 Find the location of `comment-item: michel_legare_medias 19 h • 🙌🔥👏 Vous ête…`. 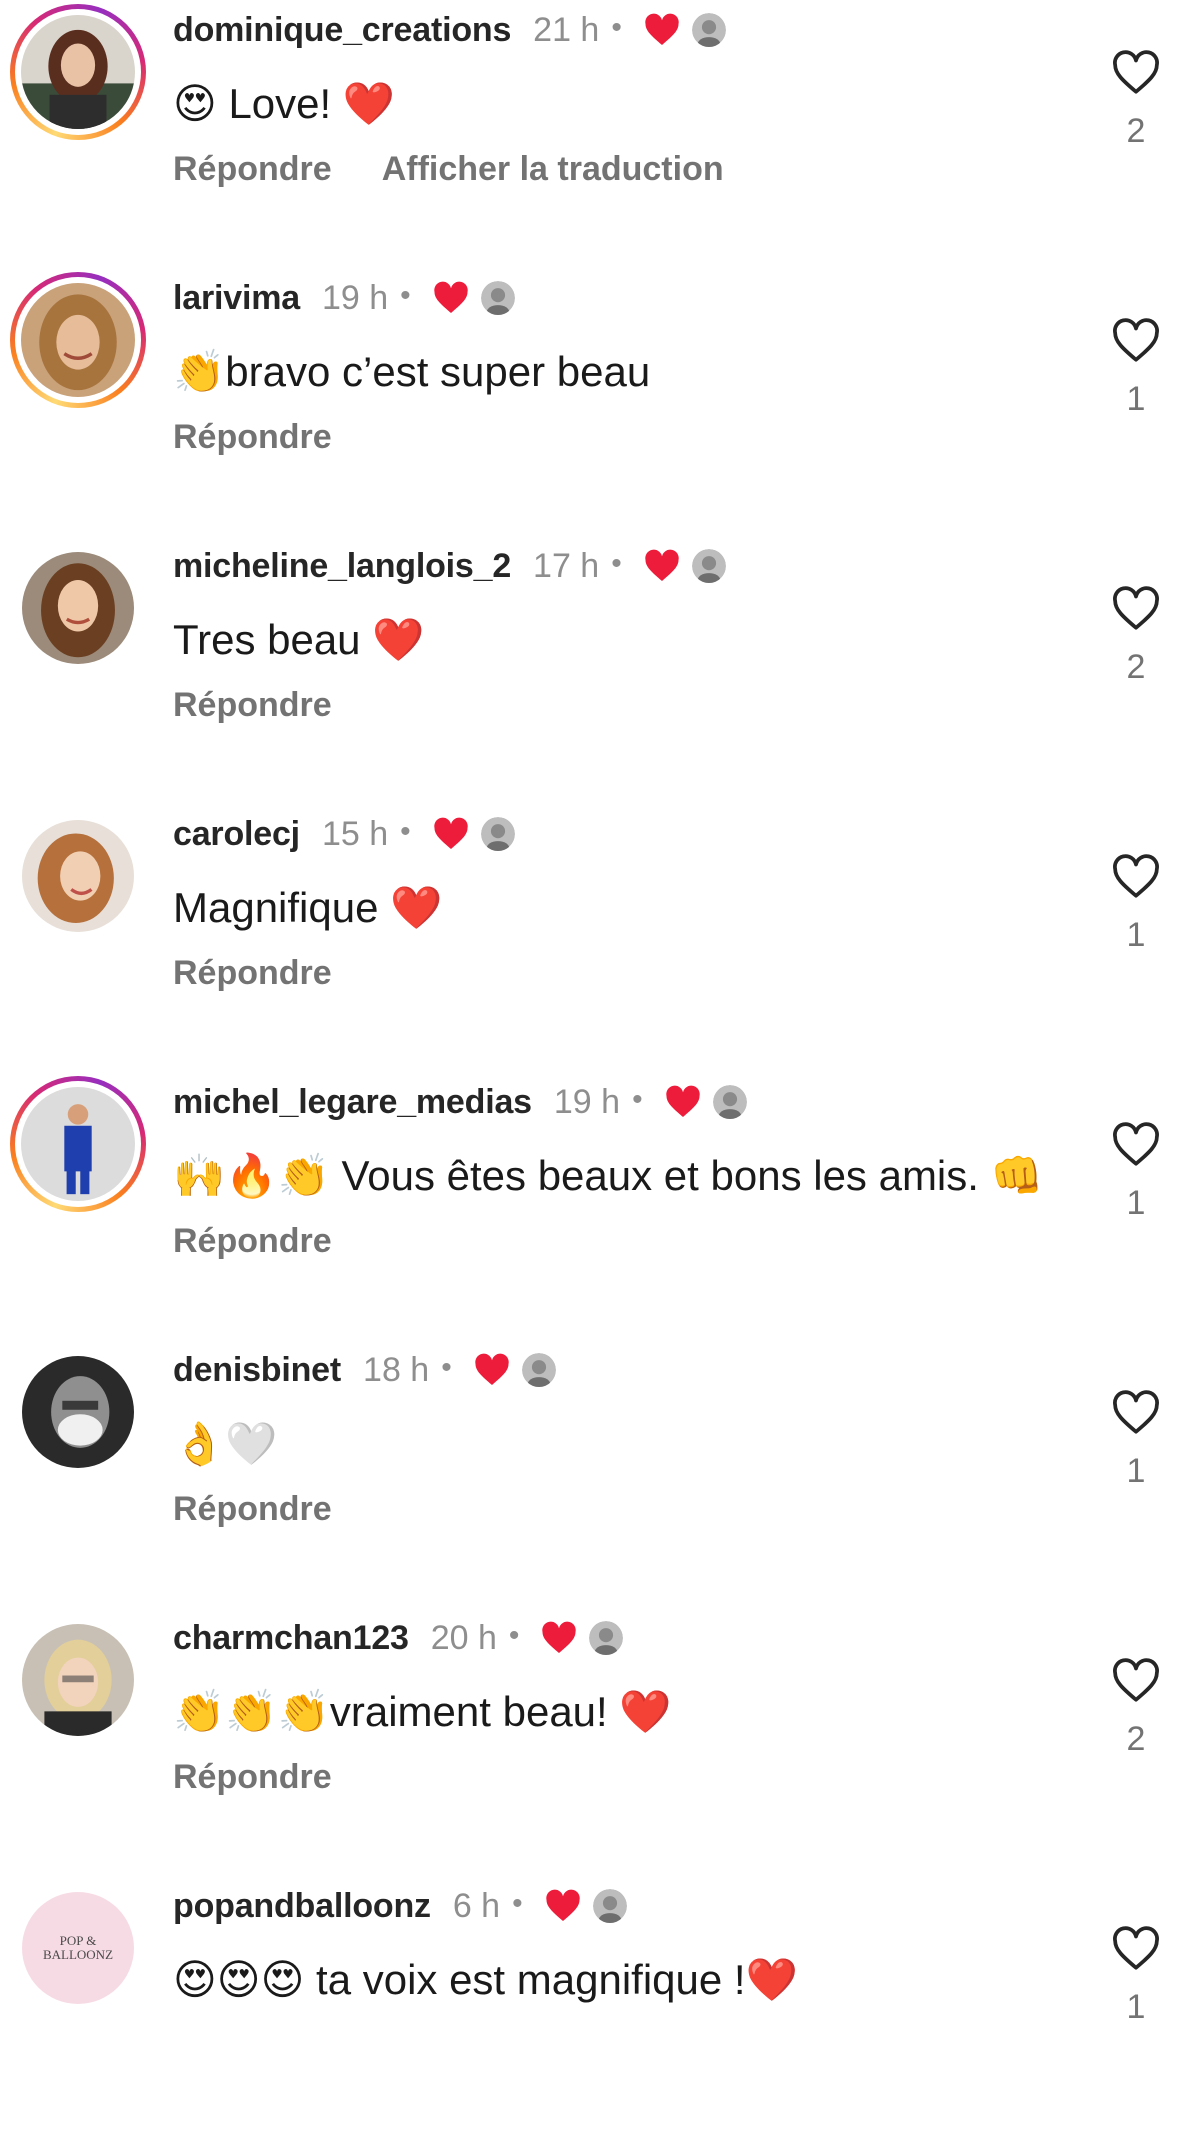

comment-item: michel_legare_medias 19 h • 🙌🔥👏 Vous ête… is located at coordinates (600, 1206).